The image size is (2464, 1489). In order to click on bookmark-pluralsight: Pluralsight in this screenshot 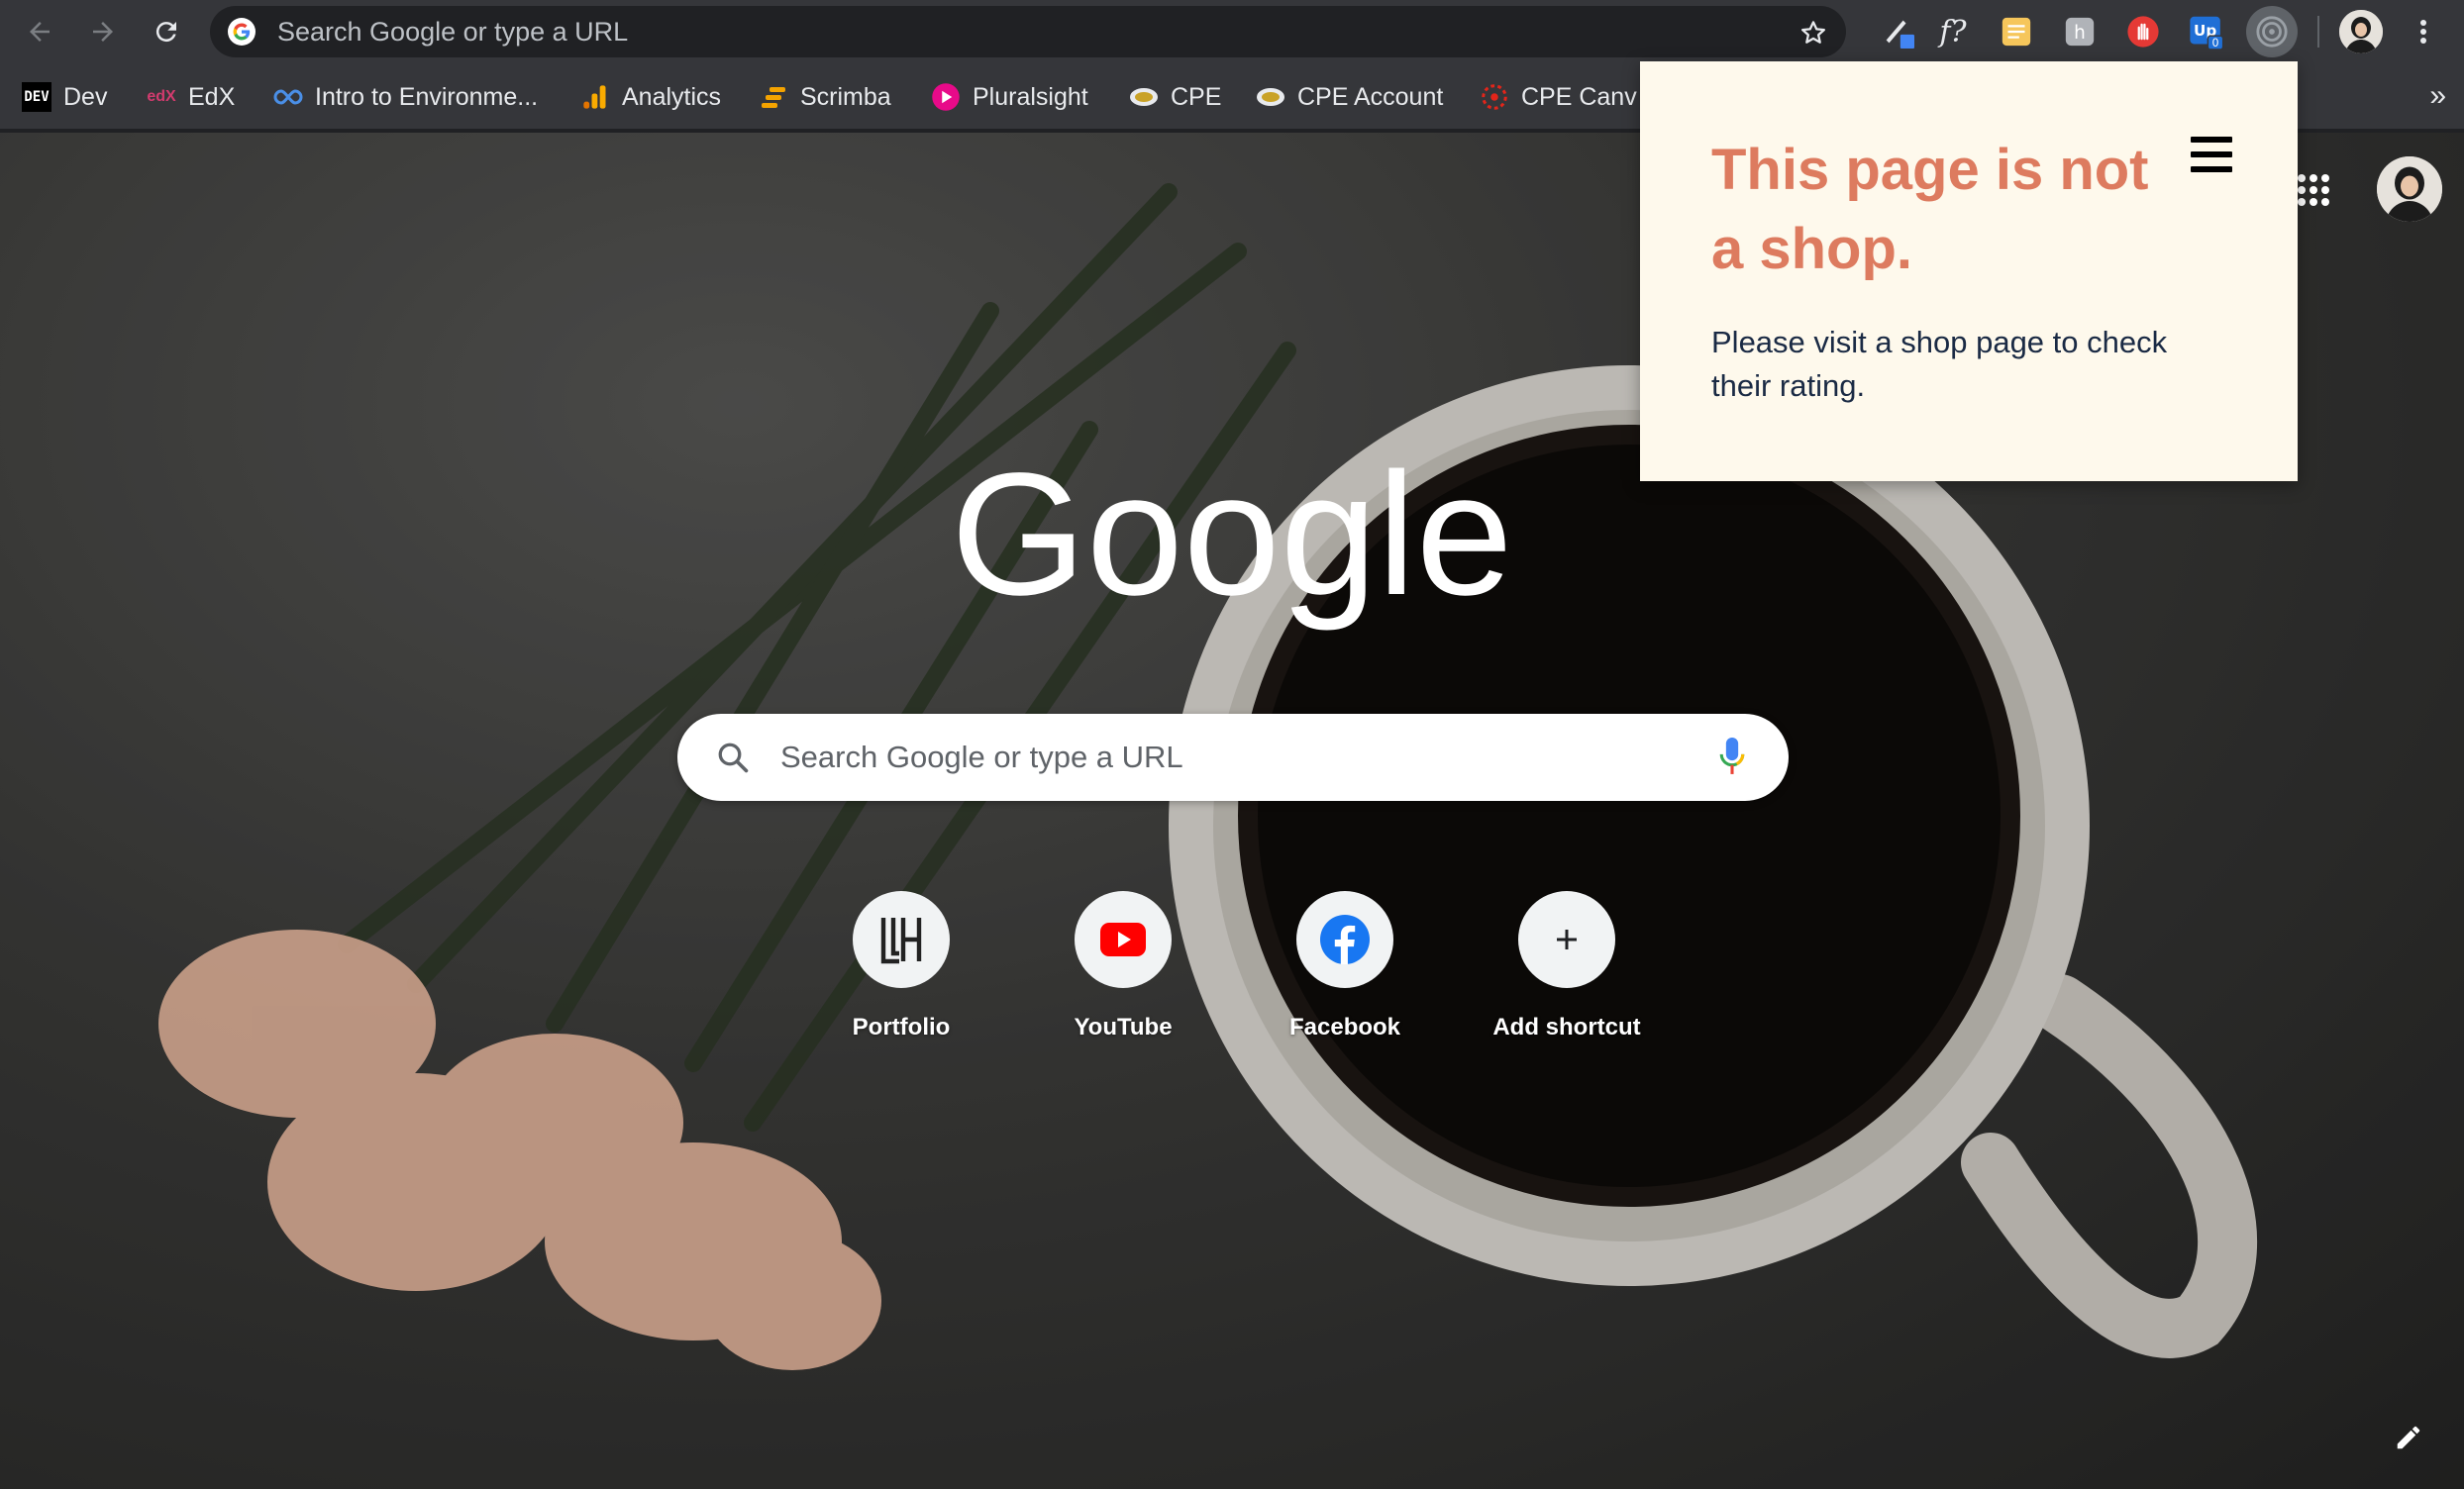, I will do `click(1010, 97)`.